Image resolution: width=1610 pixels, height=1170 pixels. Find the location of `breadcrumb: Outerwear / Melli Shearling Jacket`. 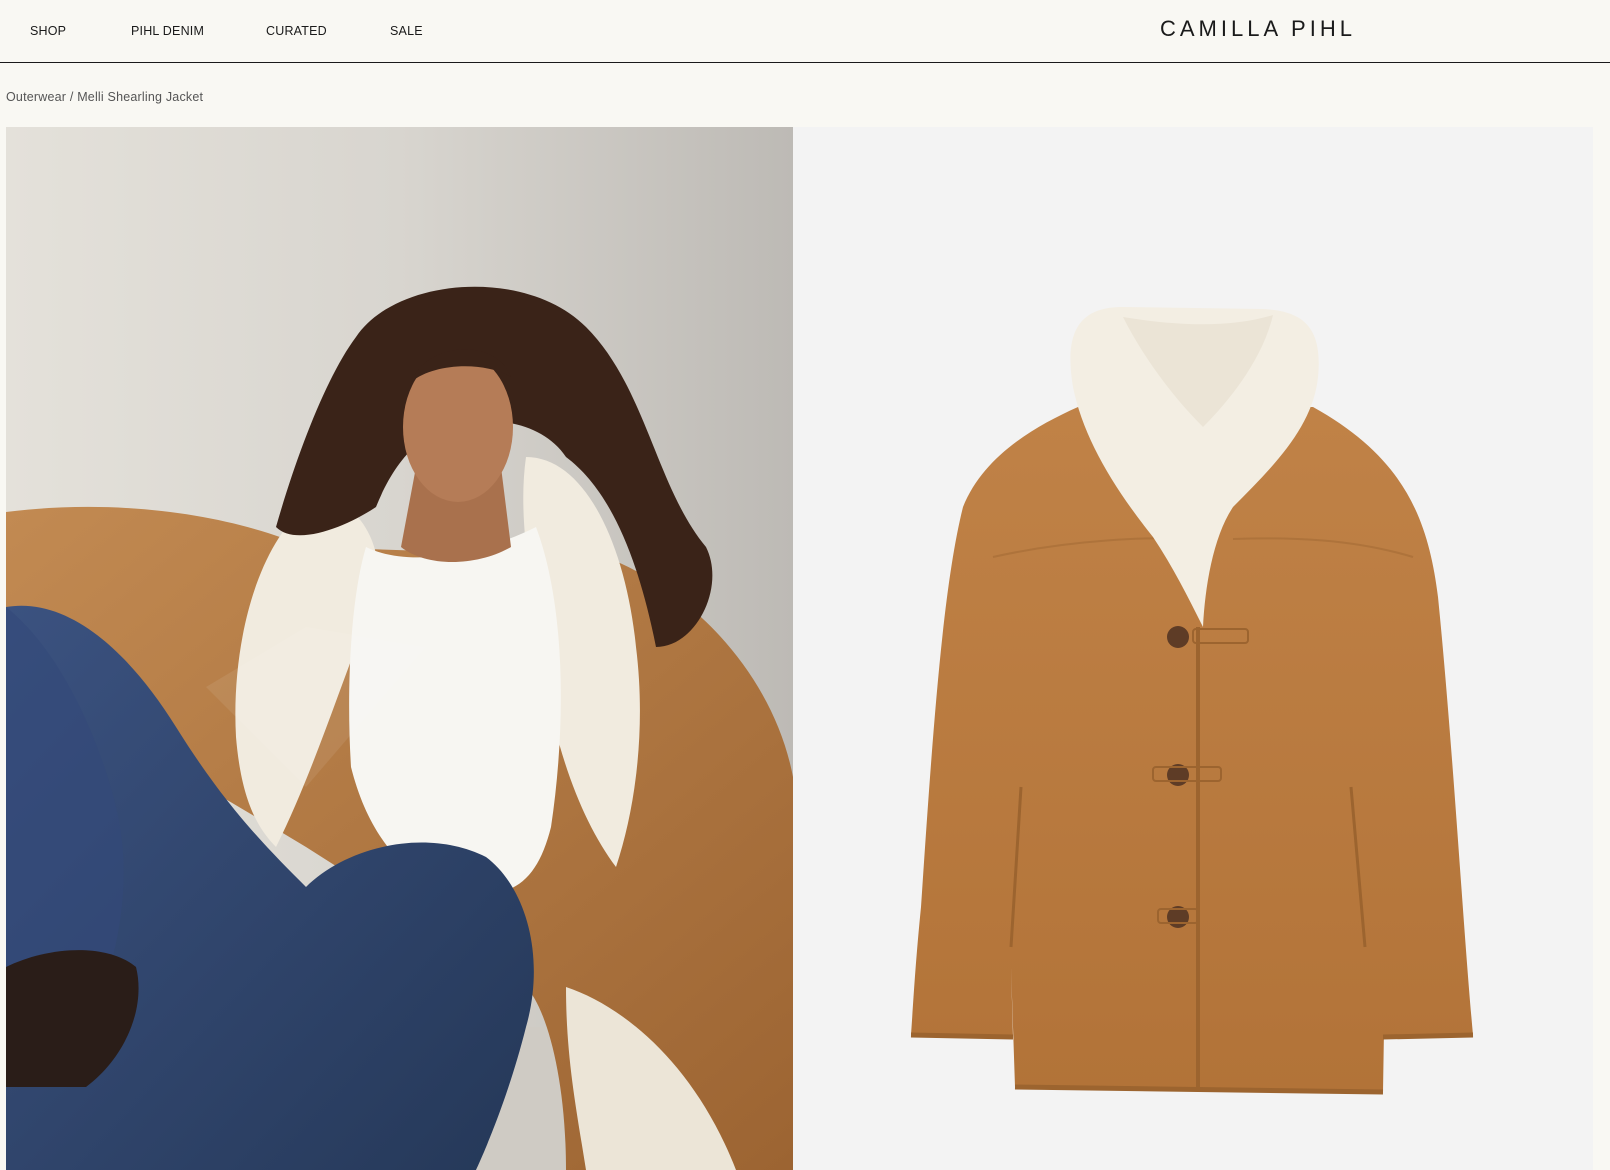

breadcrumb: Outerwear / Melli Shearling Jacket is located at coordinates (104, 97).